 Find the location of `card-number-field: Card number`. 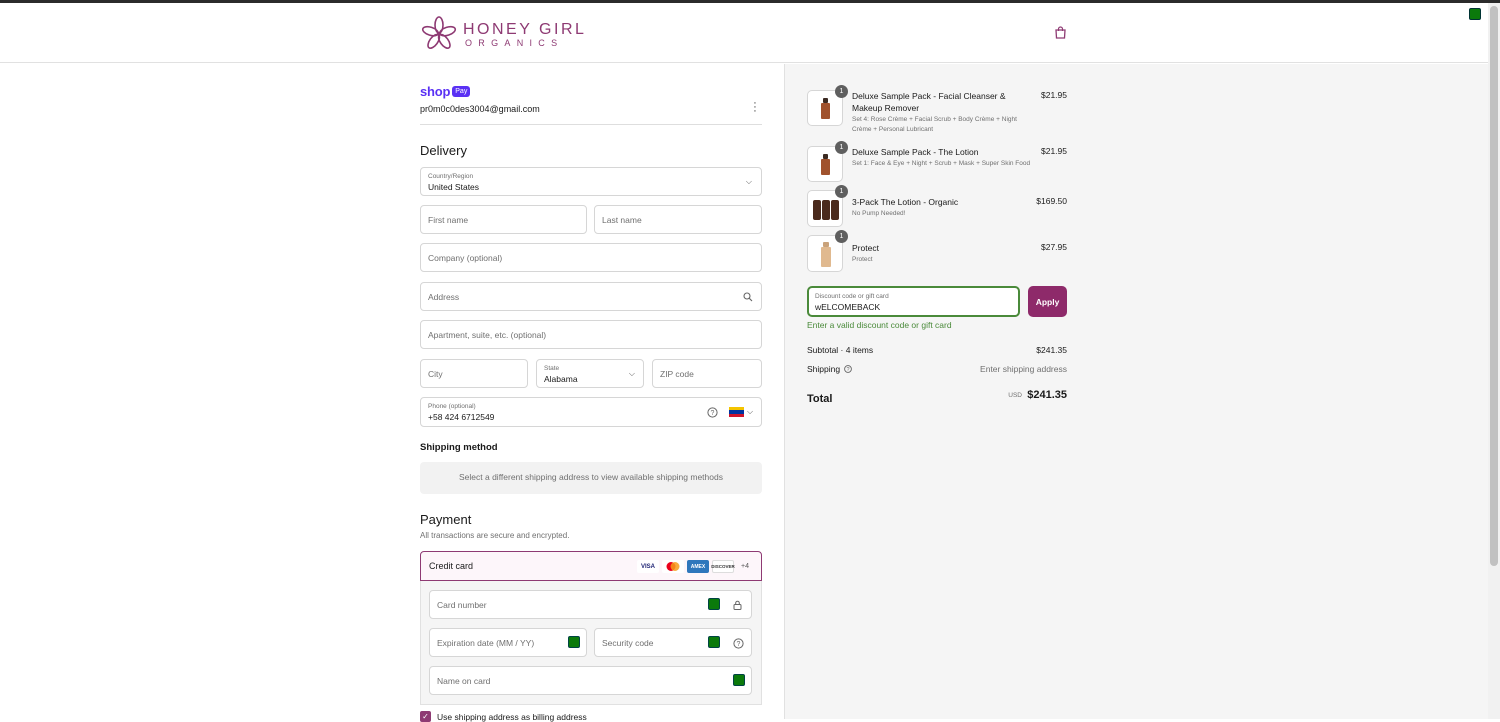

card-number-field: Card number is located at coordinates (590, 604).